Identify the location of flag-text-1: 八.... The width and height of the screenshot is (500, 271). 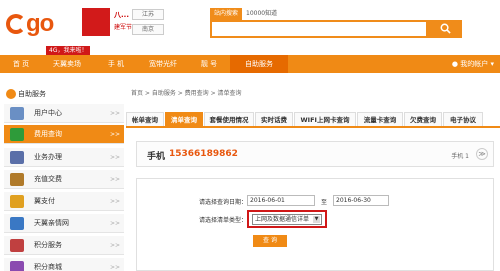
(121, 15).